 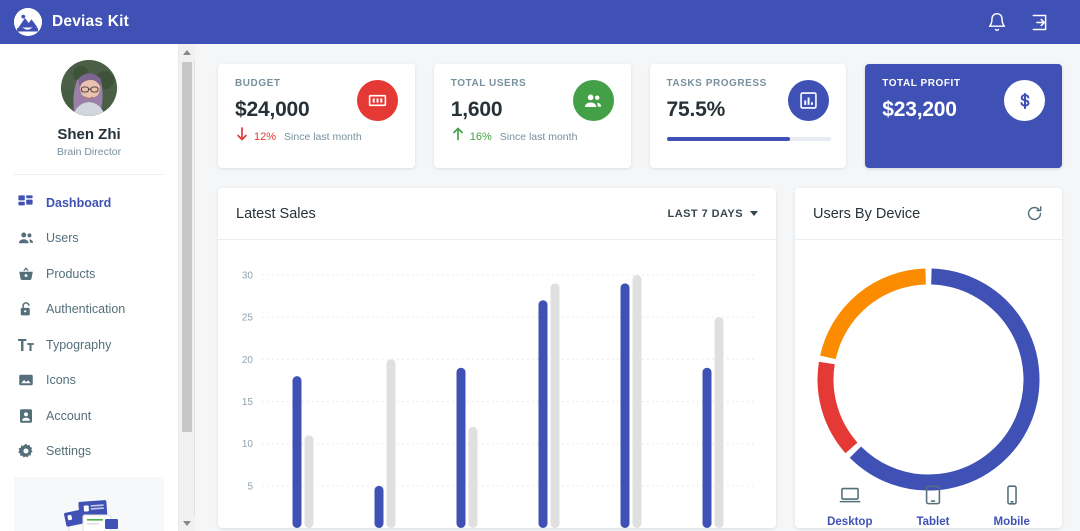 What do you see at coordinates (933, 497) in the screenshot?
I see `tablet-icon` at bounding box center [933, 497].